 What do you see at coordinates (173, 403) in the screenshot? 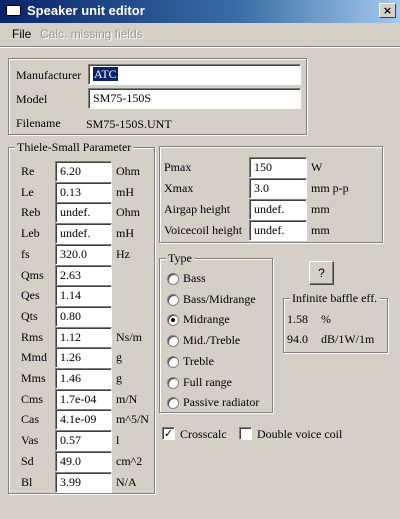
I see `type-radio-passive-radiator` at bounding box center [173, 403].